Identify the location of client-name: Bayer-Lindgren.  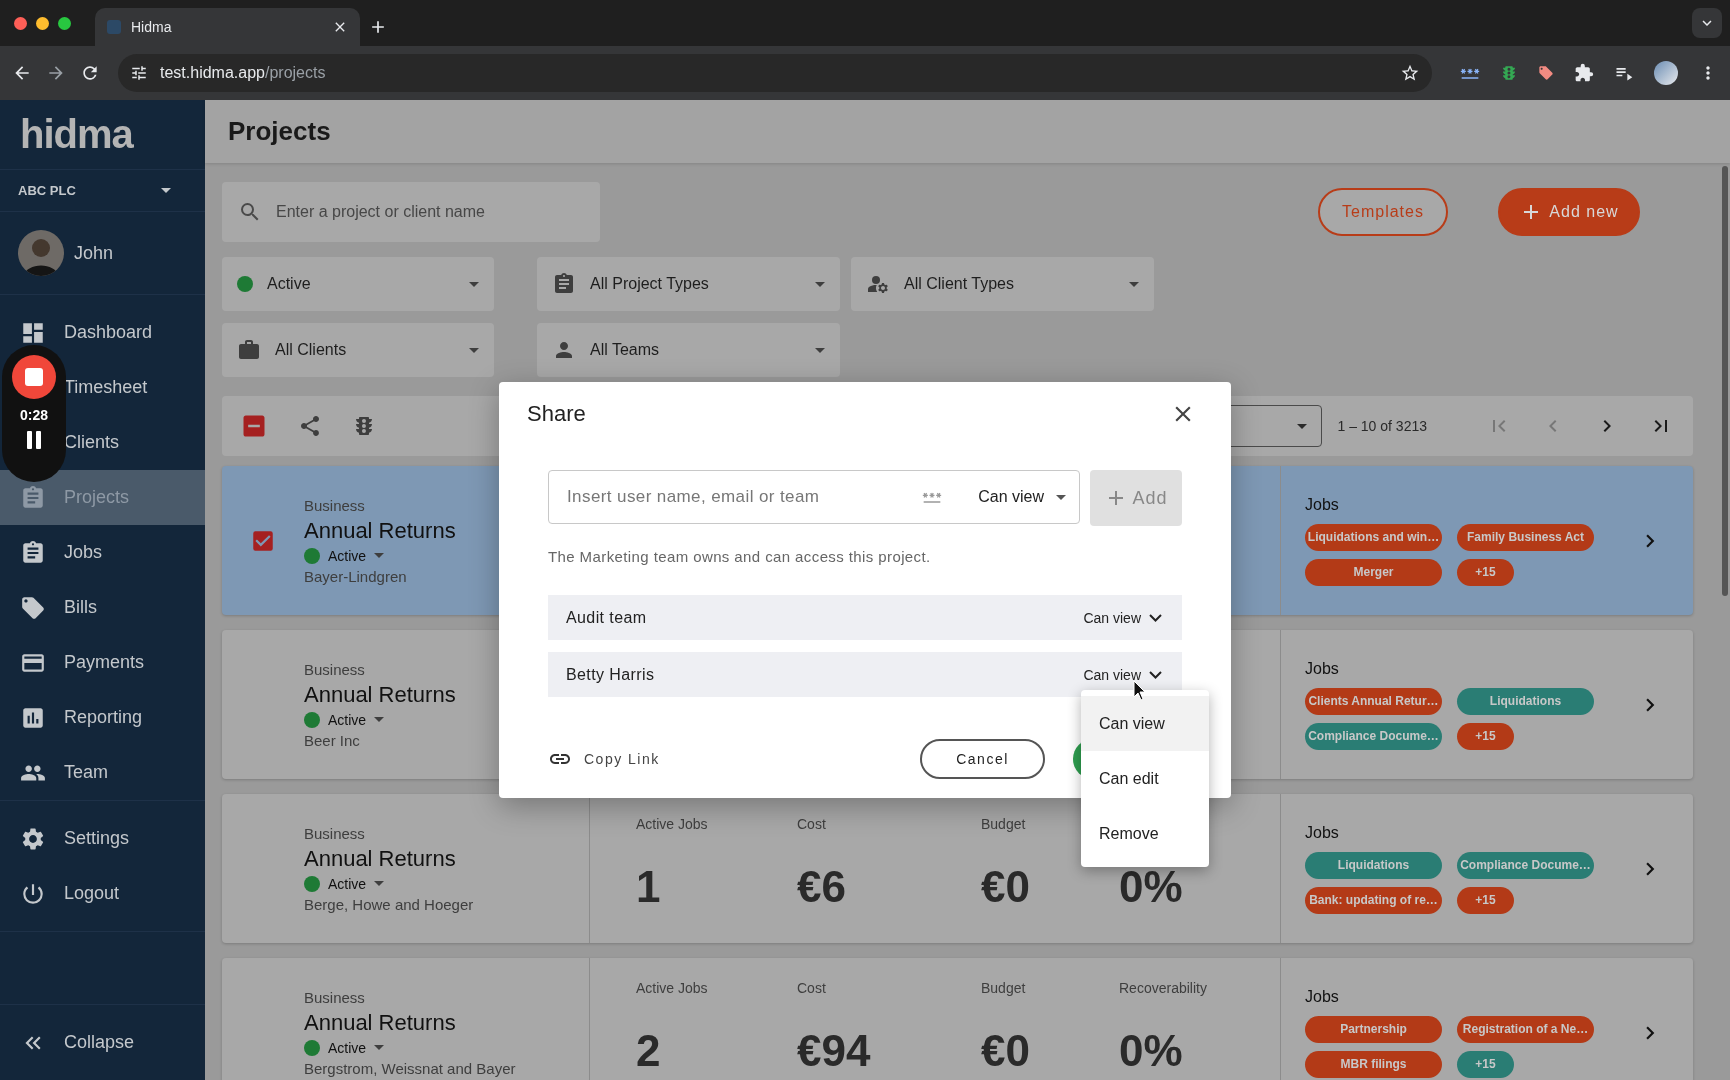
(356, 576).